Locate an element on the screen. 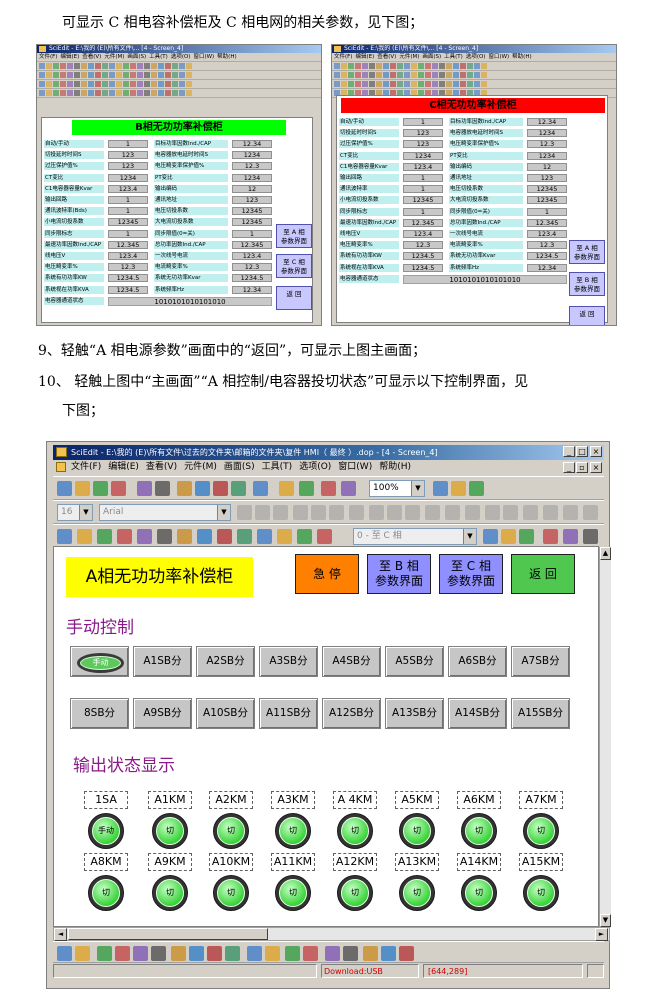  scroll-up-icon: ▲ is located at coordinates (605, 553).